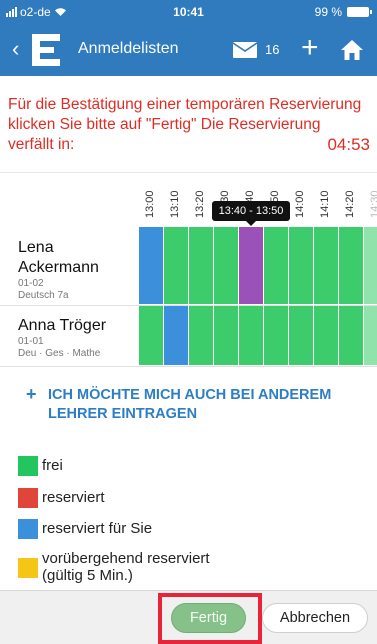  Describe the element at coordinates (31, 283) in the screenshot. I see `room-number: 01-02` at that location.